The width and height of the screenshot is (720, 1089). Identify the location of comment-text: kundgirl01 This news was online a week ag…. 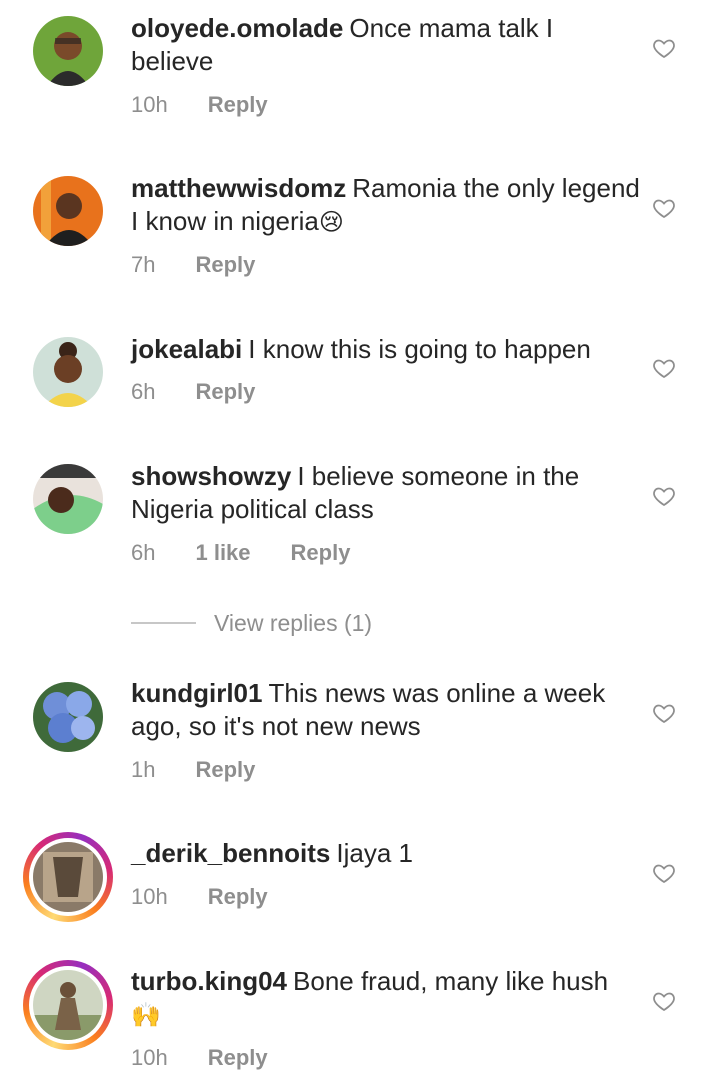
(386, 710).